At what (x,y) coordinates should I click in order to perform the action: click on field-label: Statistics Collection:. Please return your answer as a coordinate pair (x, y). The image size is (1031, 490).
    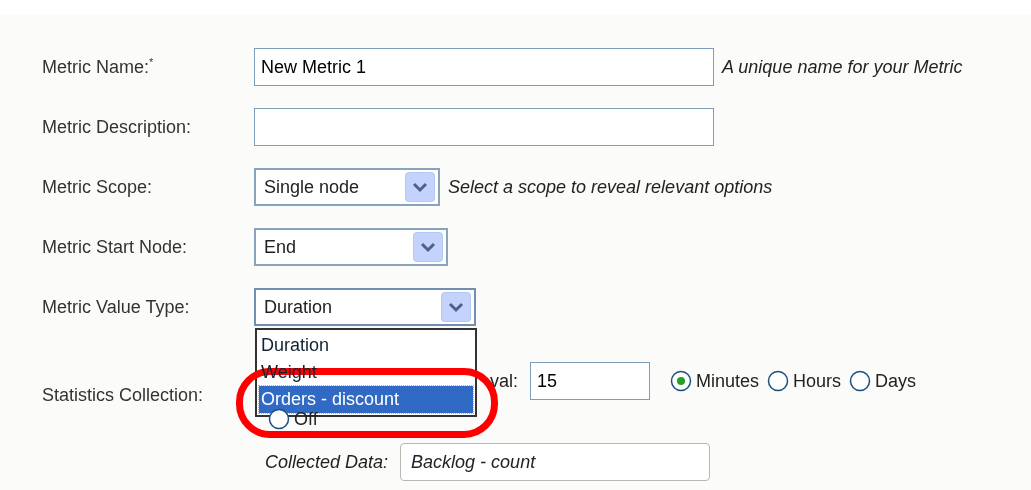
    Looking at the image, I should click on (123, 395).